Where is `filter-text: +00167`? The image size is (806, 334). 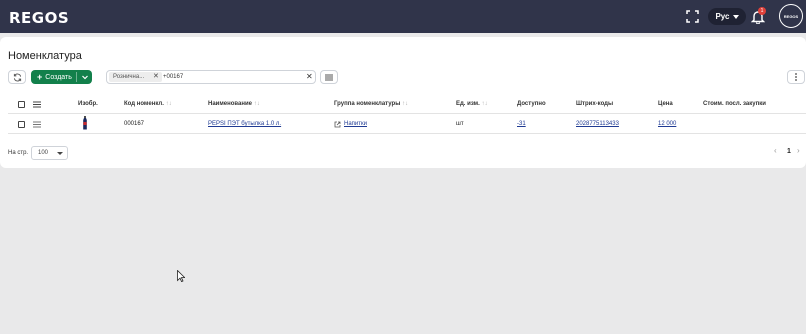 filter-text: +00167 is located at coordinates (173, 77).